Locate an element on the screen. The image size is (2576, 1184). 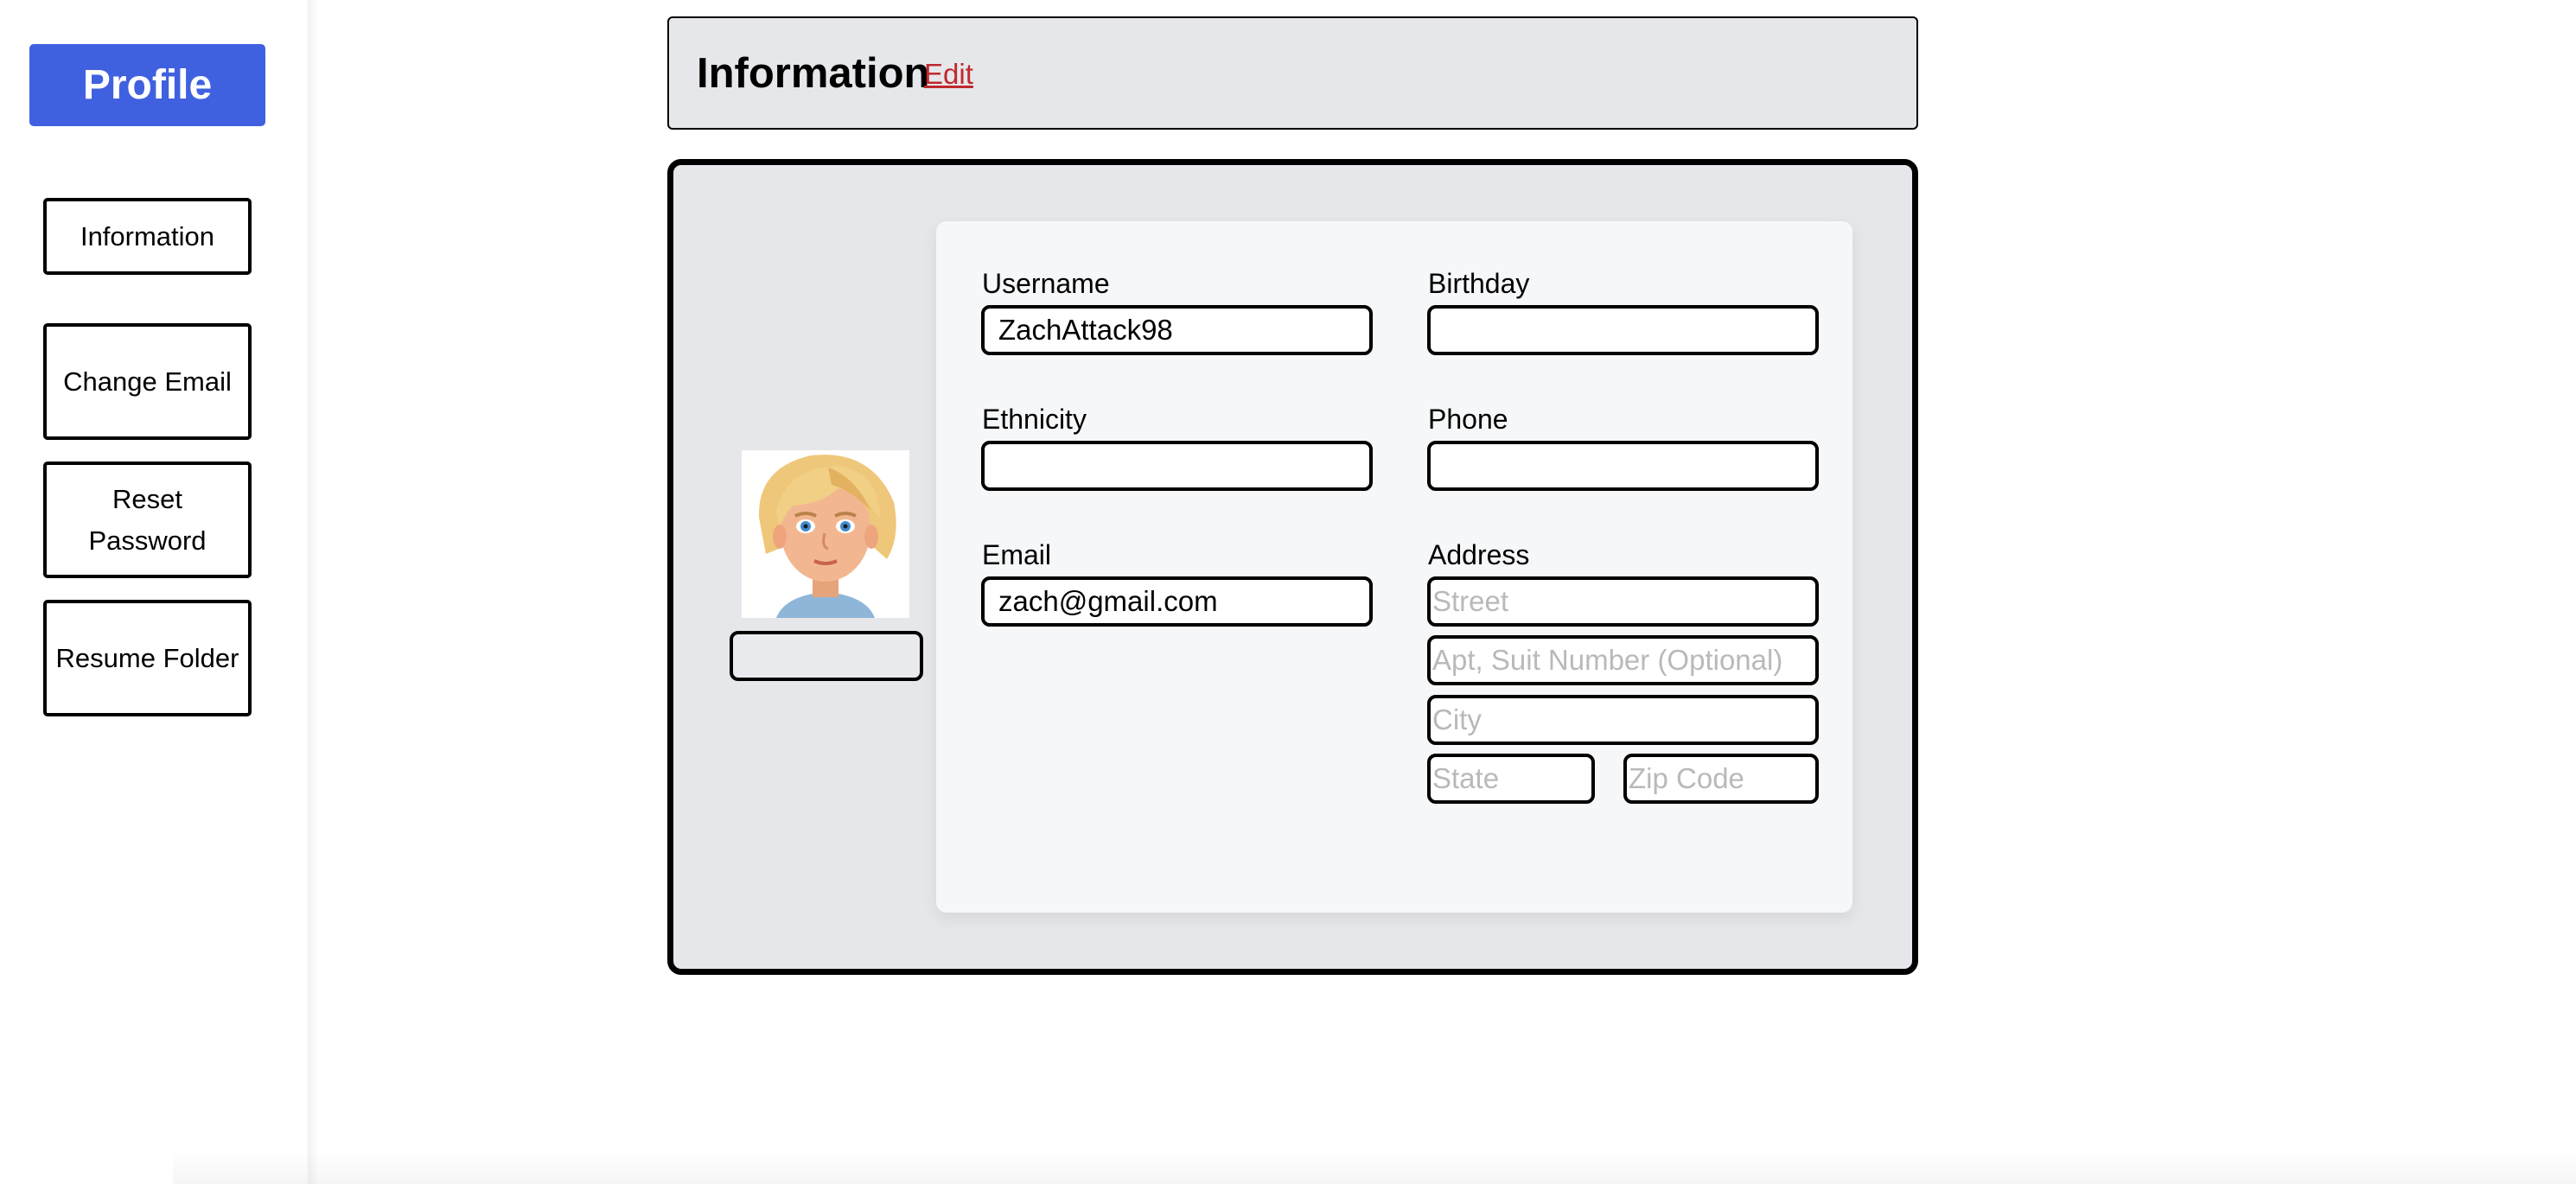
phone-label: Phone is located at coordinates (1468, 419).